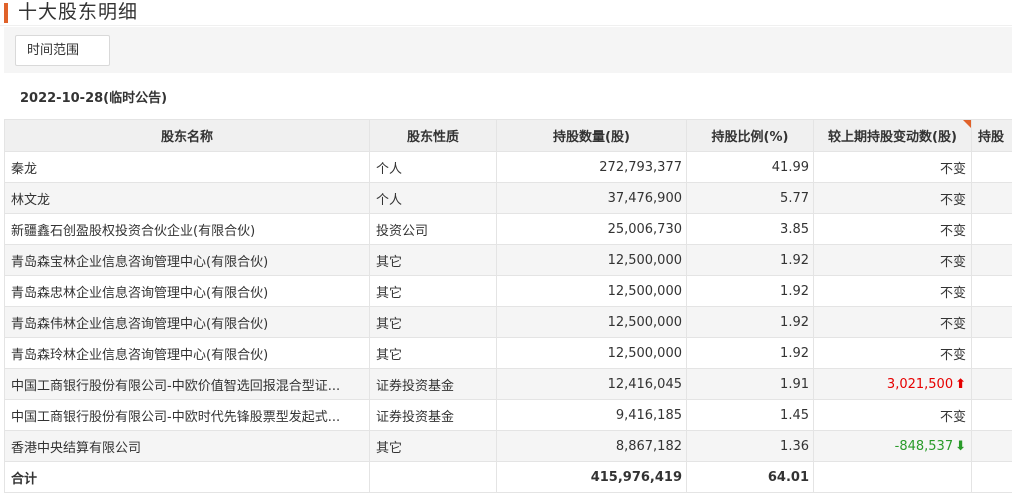  Describe the element at coordinates (187, 353) in the screenshot. I see `shareholder-name-cell: 青岛森玲林企业信息咨询管理中心(有限合伙)` at that location.